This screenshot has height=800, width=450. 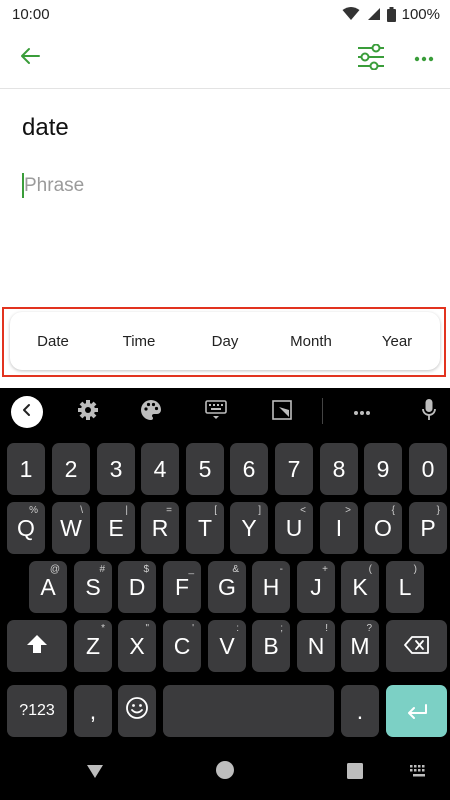 I want to click on more-horizontal-icon, so click(x=362, y=412).